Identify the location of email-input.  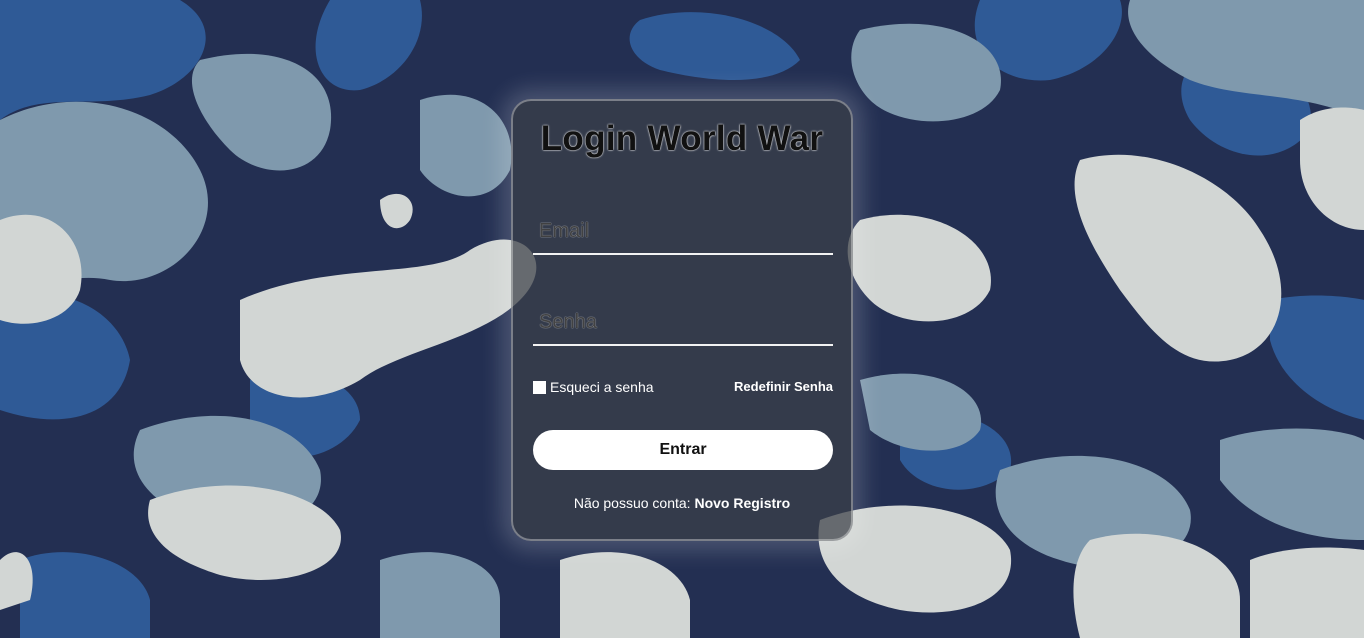
(683, 231).